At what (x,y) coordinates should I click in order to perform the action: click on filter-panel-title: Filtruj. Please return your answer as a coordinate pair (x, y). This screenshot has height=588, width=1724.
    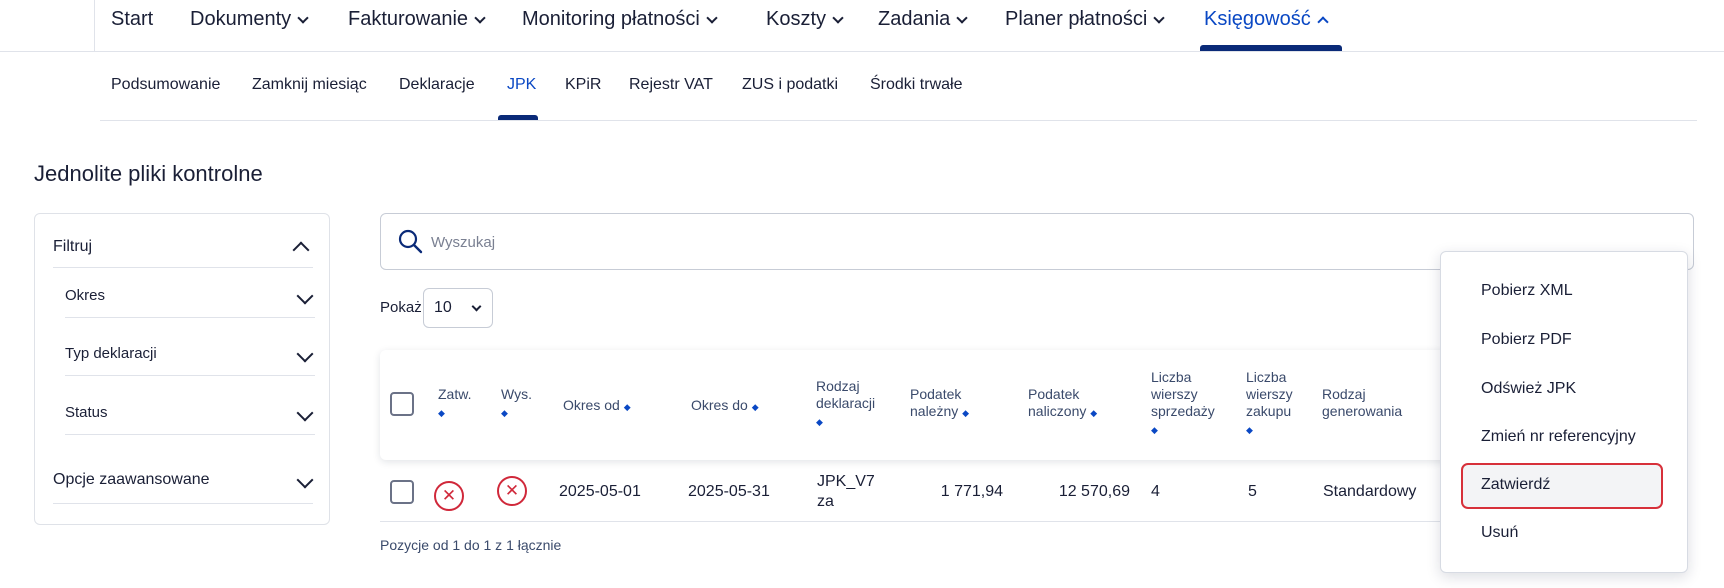
    Looking at the image, I should click on (72, 247).